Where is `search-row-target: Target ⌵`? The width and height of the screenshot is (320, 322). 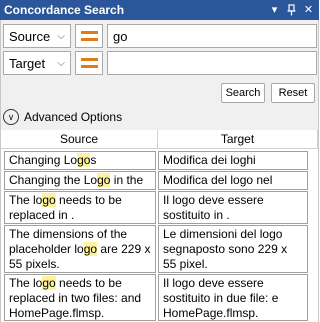 search-row-target: Target ⌵ is located at coordinates (160, 63).